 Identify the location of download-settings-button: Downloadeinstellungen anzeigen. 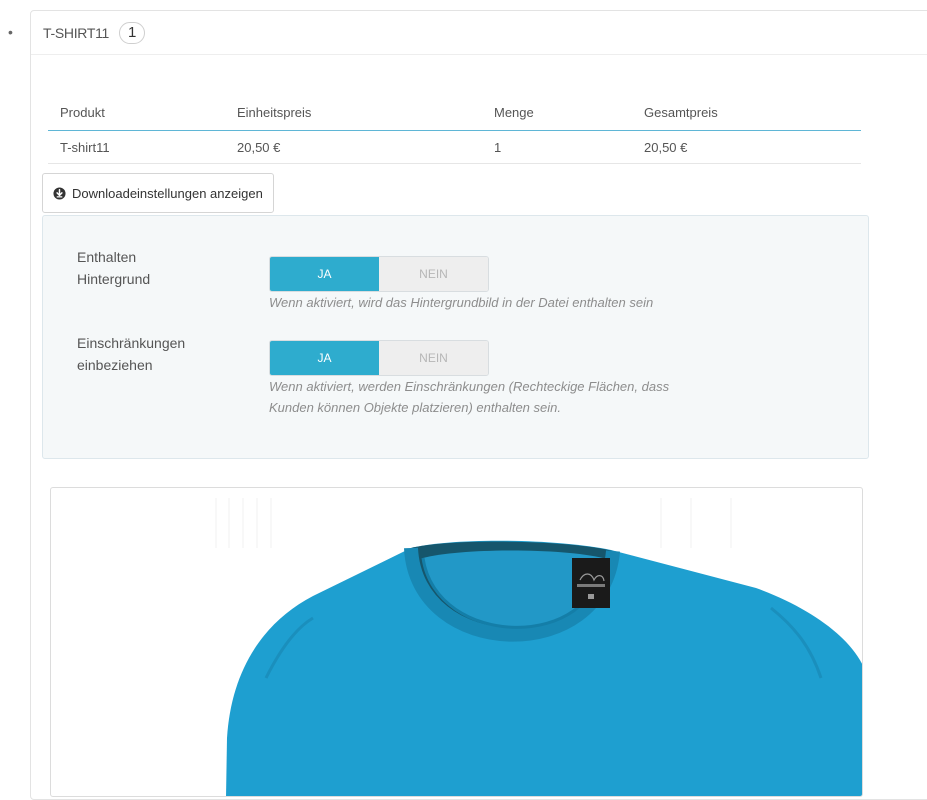
(158, 193).